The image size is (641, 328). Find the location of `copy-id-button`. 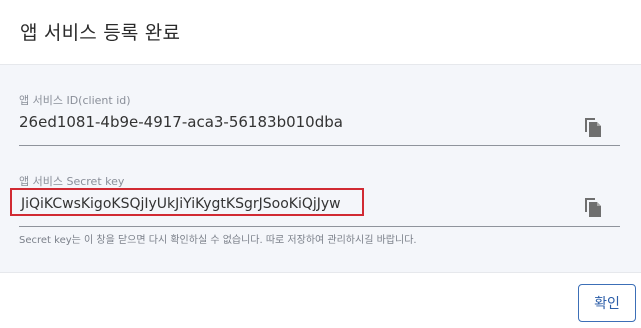

copy-id-button is located at coordinates (593, 127).